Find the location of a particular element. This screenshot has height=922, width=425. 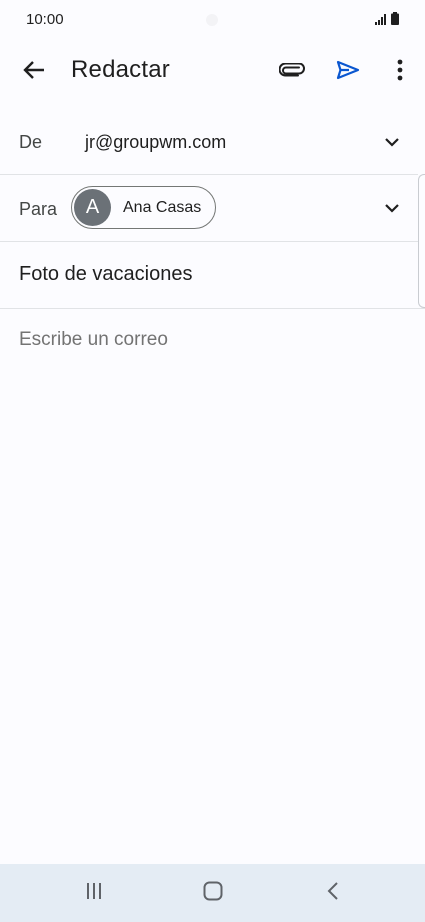

send-icon is located at coordinates (348, 72).